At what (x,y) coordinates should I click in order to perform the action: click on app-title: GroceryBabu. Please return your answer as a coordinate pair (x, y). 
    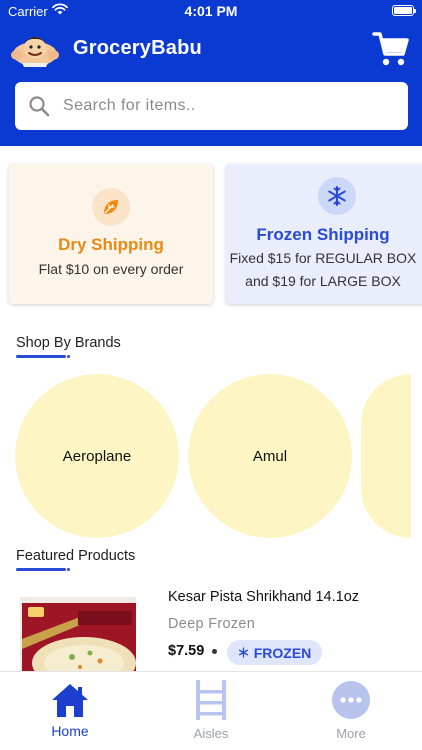
    Looking at the image, I should click on (137, 48).